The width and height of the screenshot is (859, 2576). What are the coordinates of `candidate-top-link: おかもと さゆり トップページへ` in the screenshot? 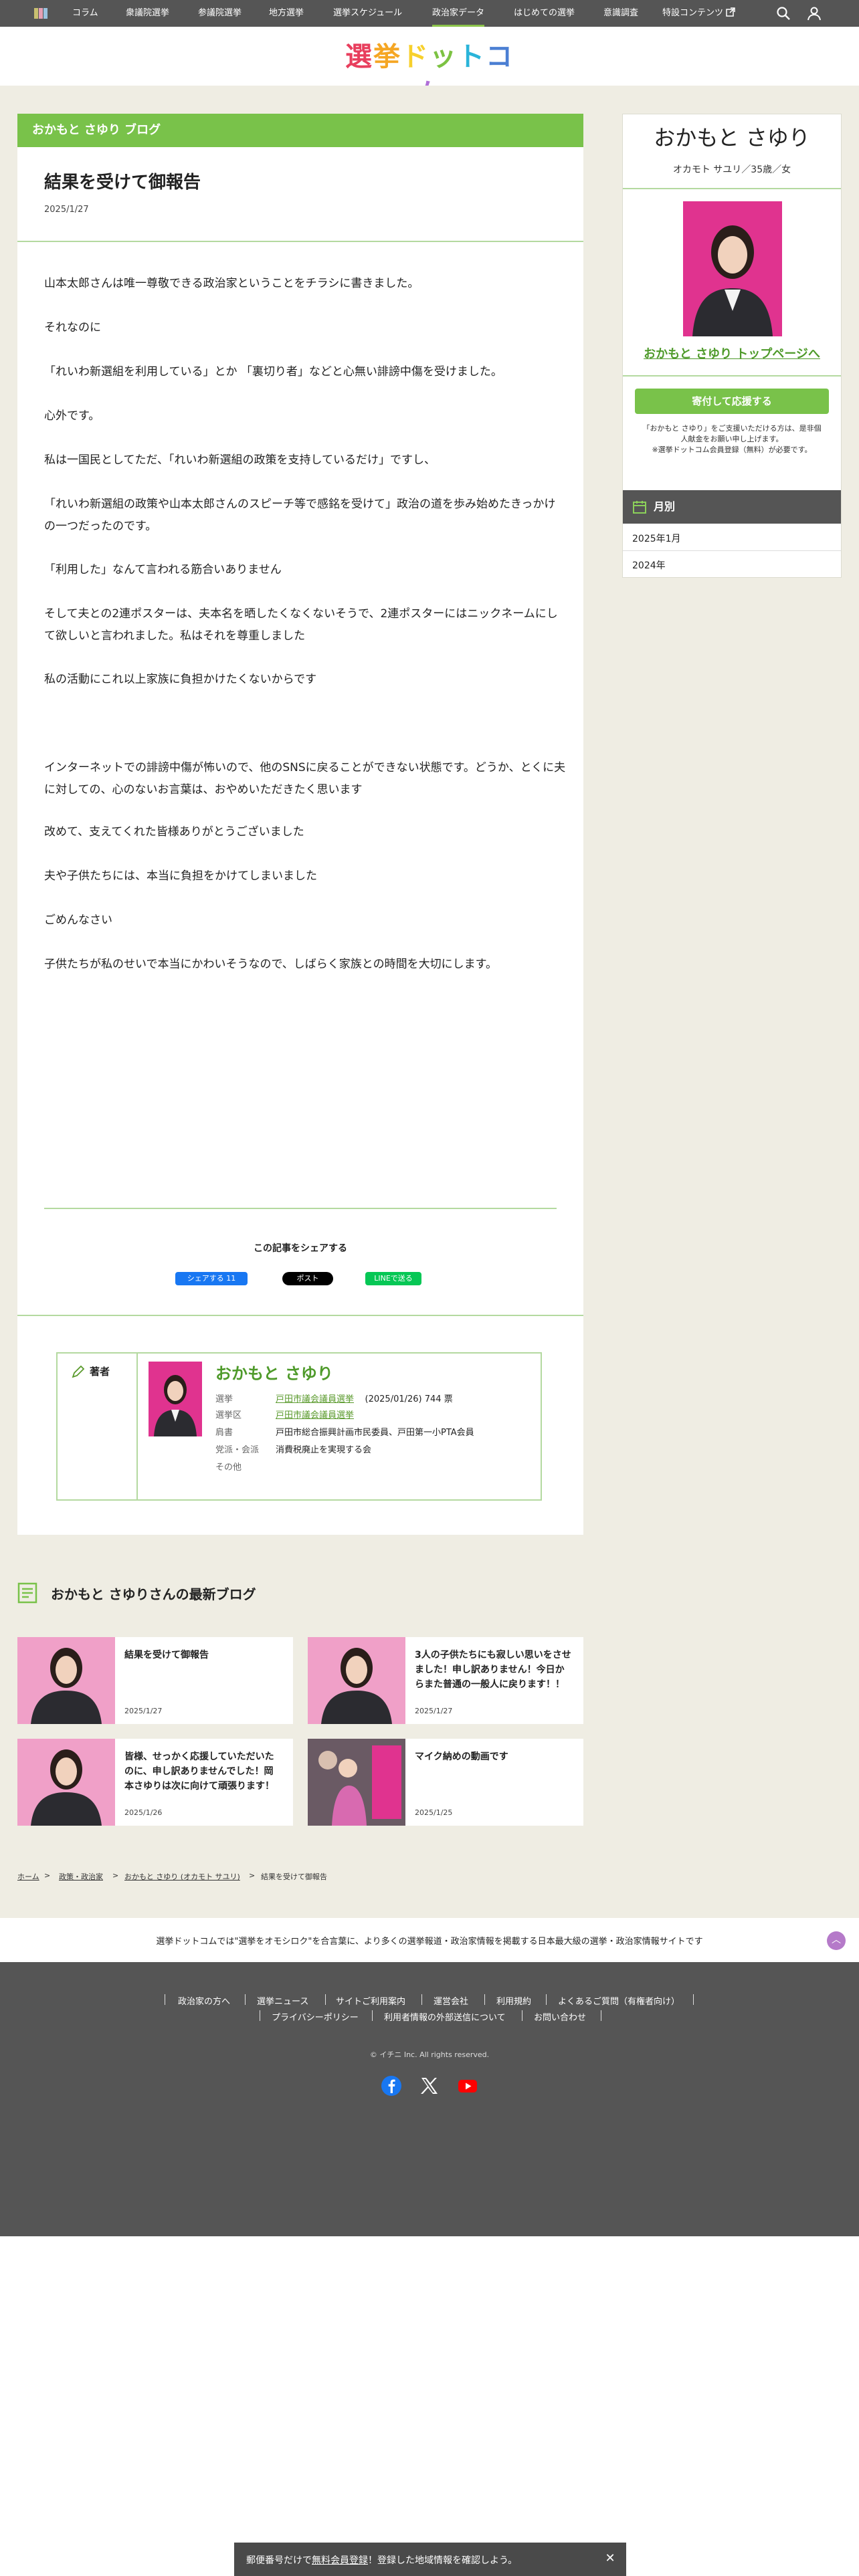 It's located at (732, 353).